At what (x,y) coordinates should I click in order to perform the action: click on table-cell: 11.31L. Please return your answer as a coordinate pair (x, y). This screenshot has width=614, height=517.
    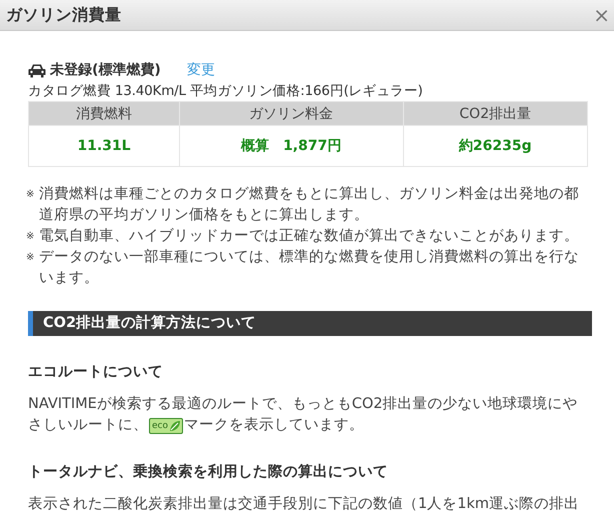
    Looking at the image, I should click on (104, 146).